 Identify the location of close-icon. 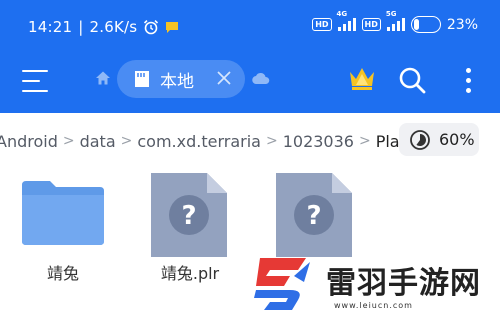
(224, 78).